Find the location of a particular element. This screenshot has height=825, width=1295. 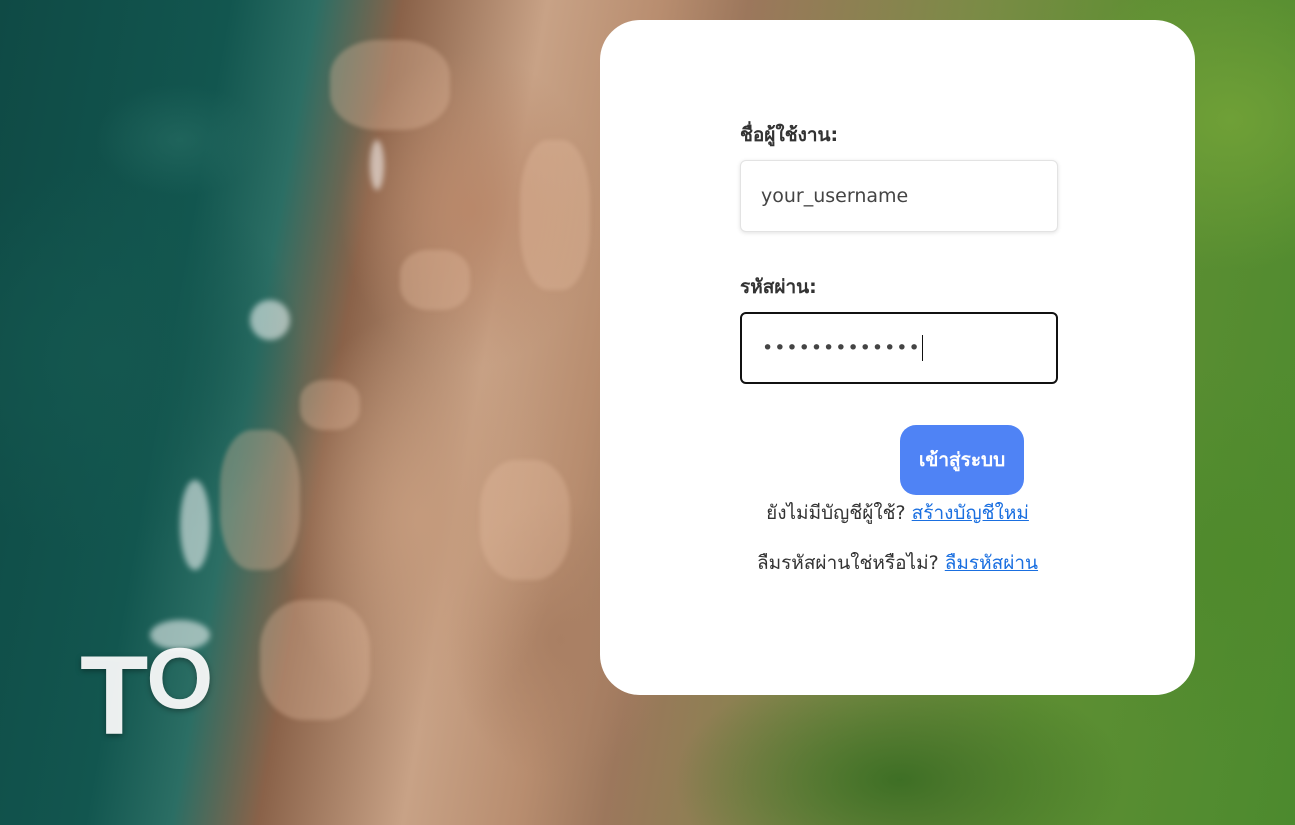

username-input: your_username is located at coordinates (899, 196).